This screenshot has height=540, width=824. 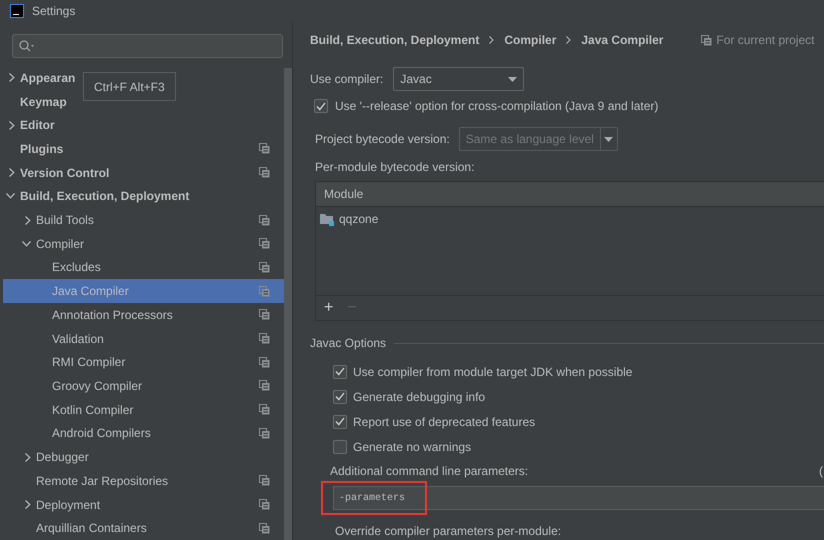 What do you see at coordinates (530, 40) in the screenshot?
I see `breadcrumb-item: Compiler` at bounding box center [530, 40].